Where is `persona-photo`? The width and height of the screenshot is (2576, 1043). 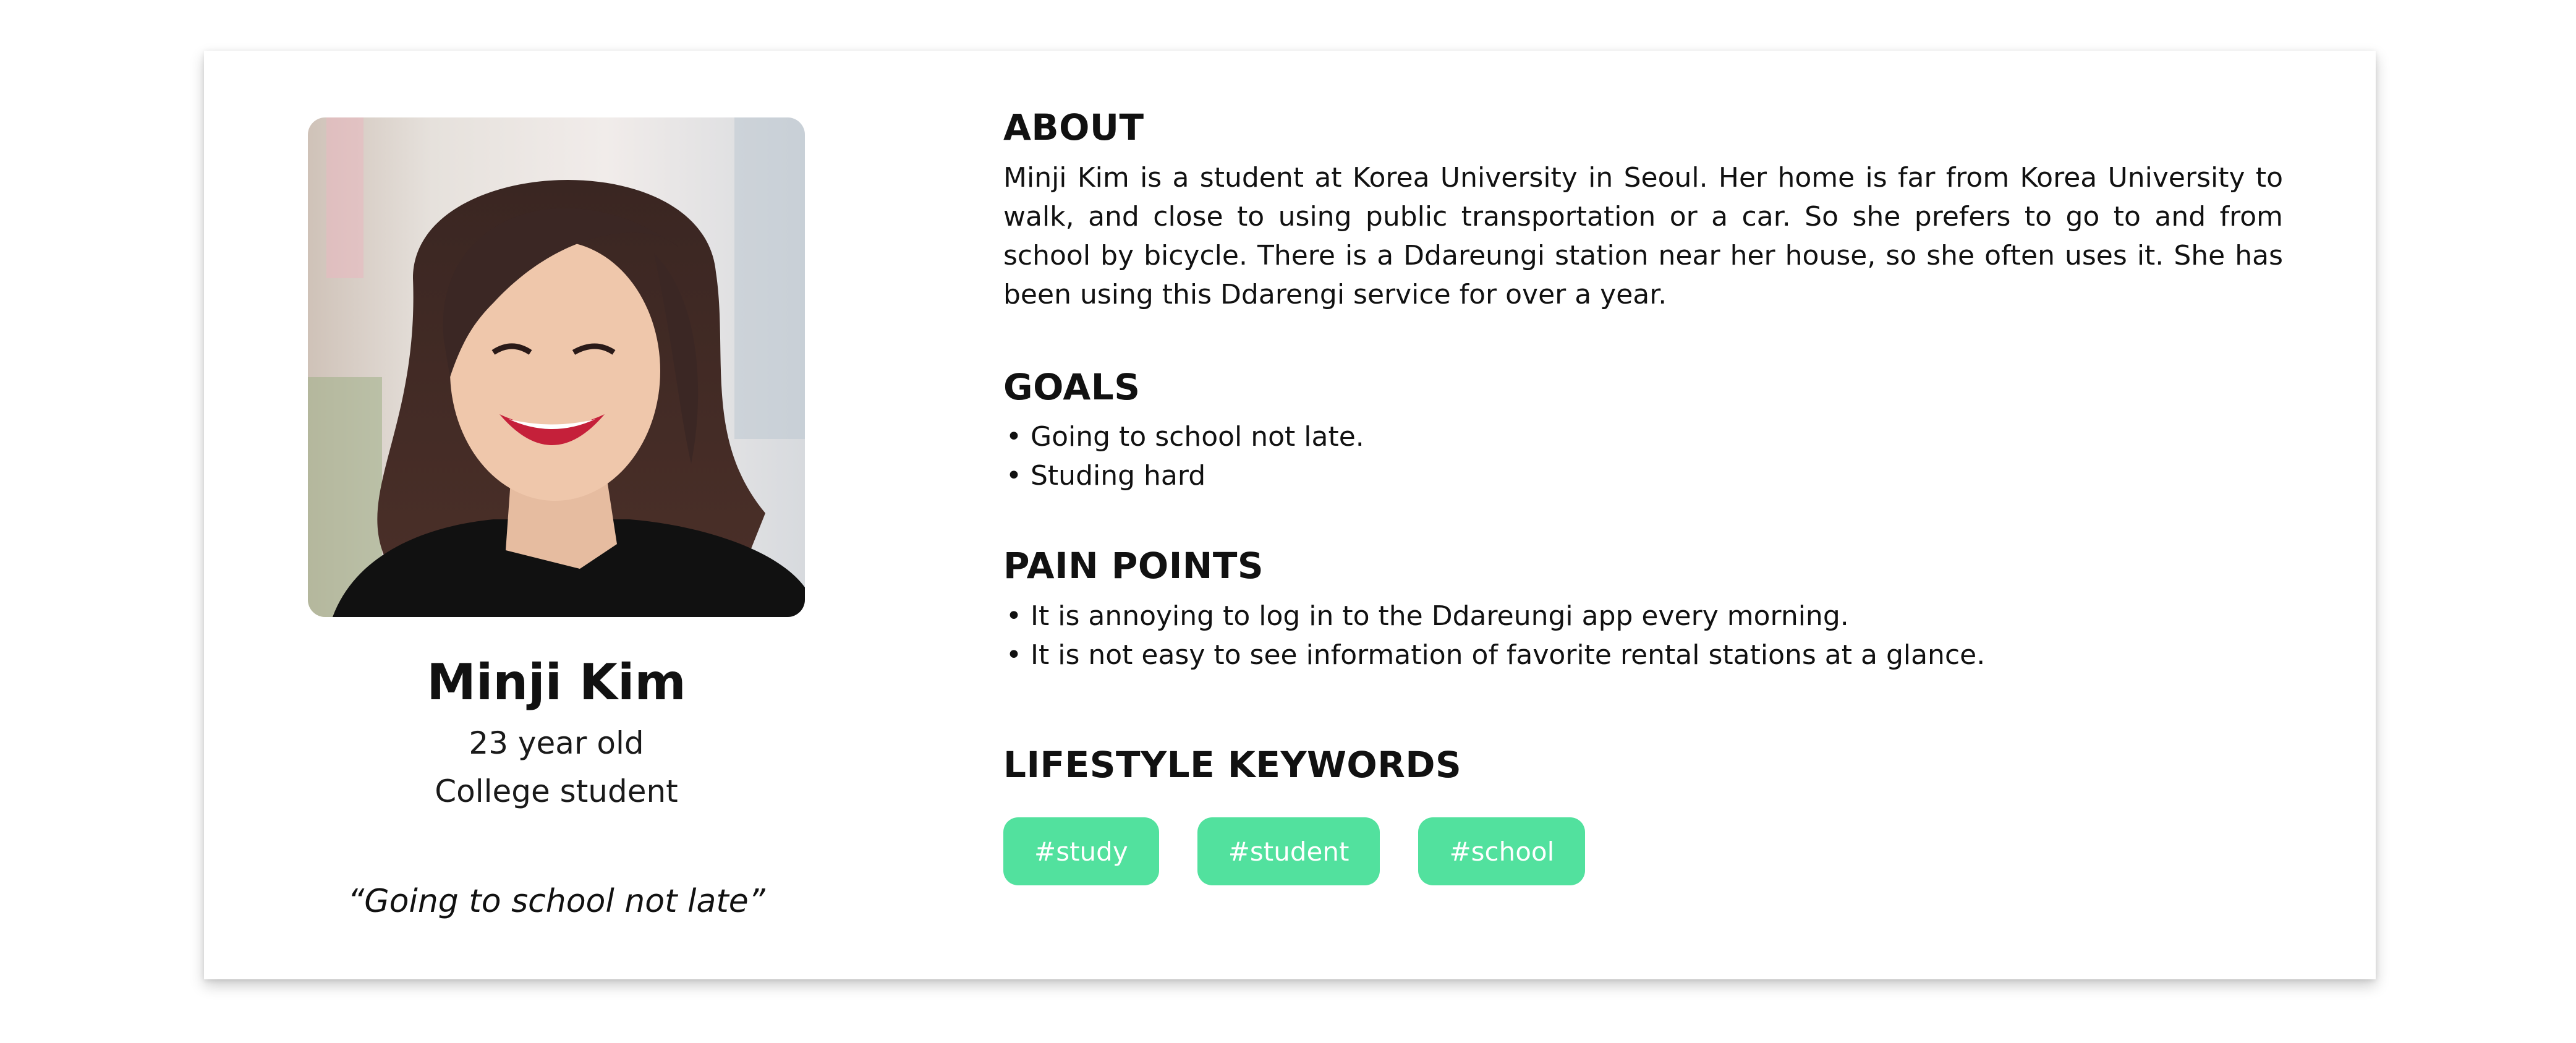
persona-photo is located at coordinates (556, 367).